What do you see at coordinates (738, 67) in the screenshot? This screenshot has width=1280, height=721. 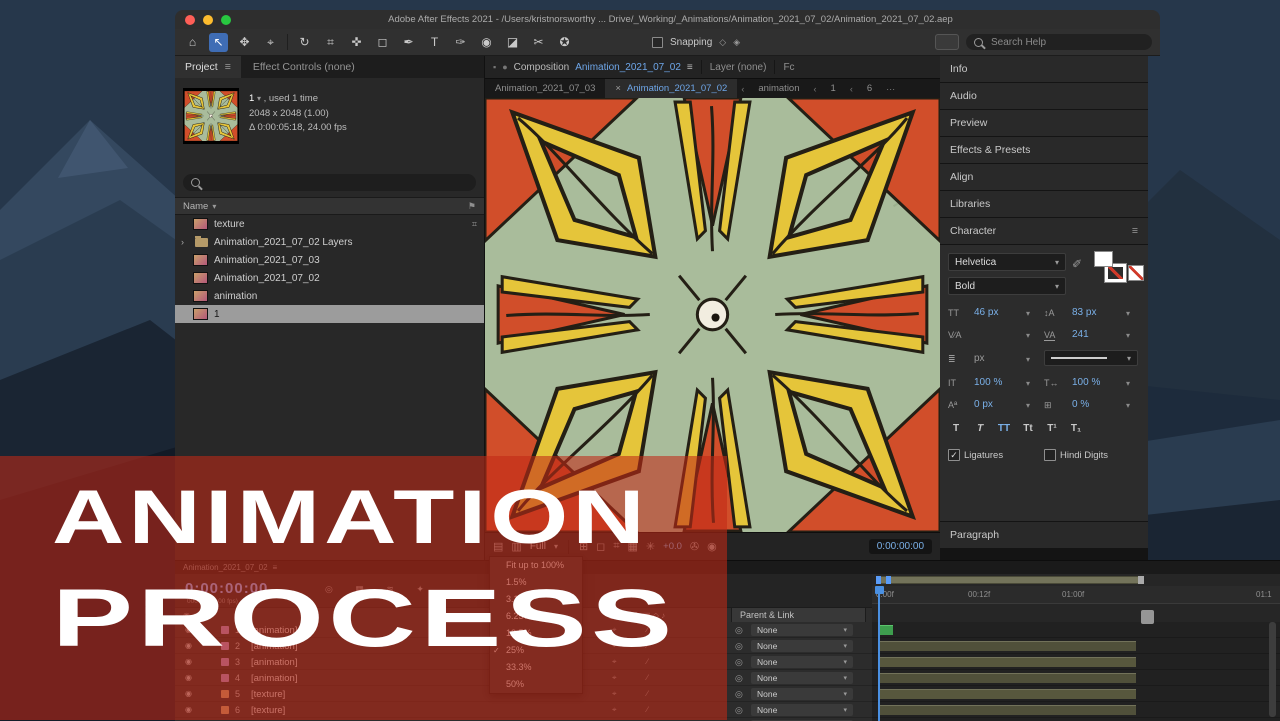 I see `layer-tab: Layer (none)` at bounding box center [738, 67].